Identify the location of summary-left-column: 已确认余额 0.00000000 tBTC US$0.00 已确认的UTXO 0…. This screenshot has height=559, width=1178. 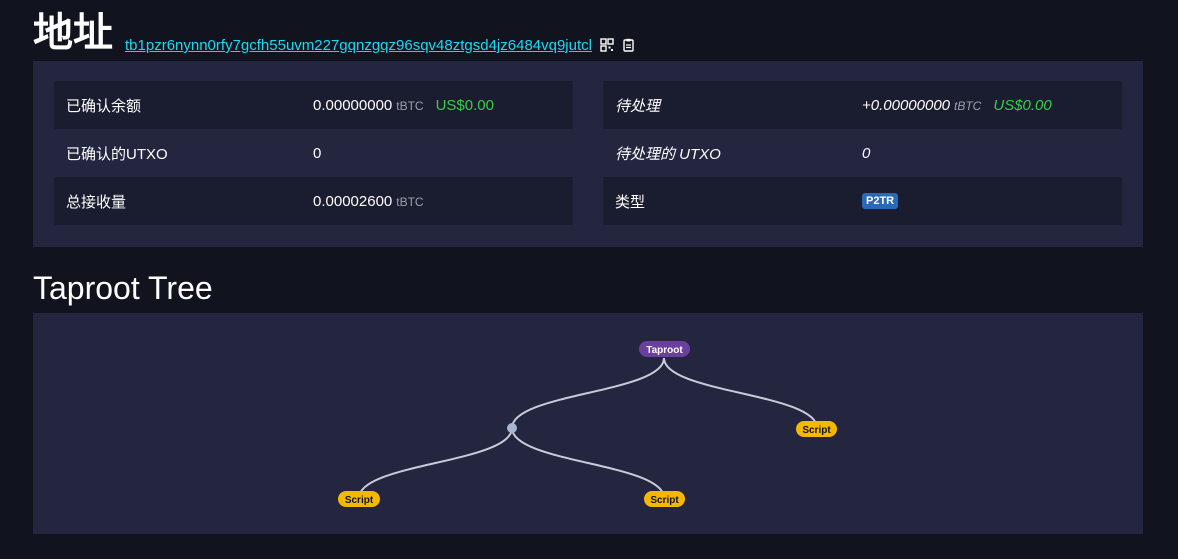
(313, 153).